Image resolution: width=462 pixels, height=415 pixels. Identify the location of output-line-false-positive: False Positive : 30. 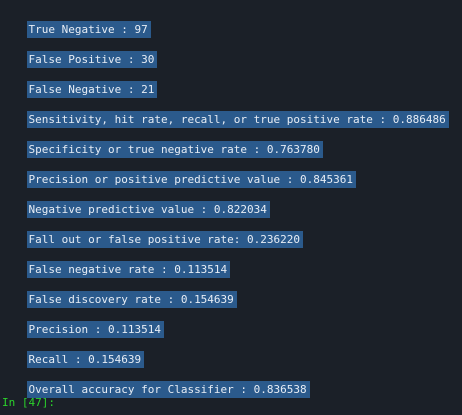
(79, 51).